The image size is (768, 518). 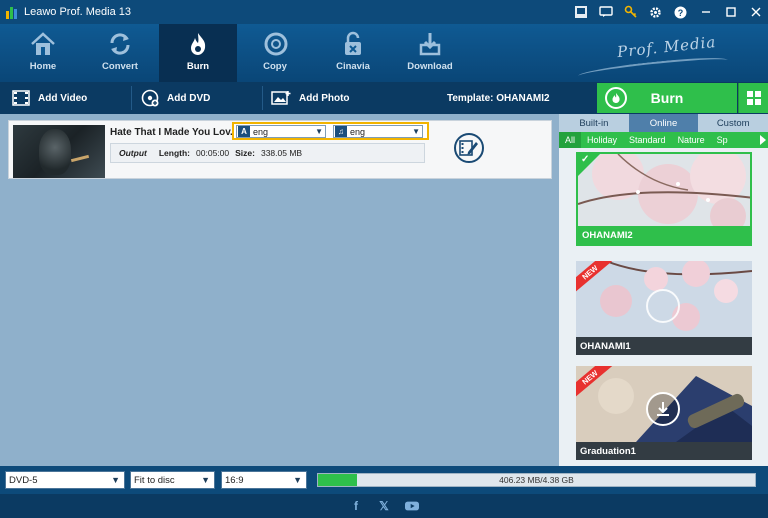 What do you see at coordinates (755, 12) in the screenshot?
I see `close-icon` at bounding box center [755, 12].